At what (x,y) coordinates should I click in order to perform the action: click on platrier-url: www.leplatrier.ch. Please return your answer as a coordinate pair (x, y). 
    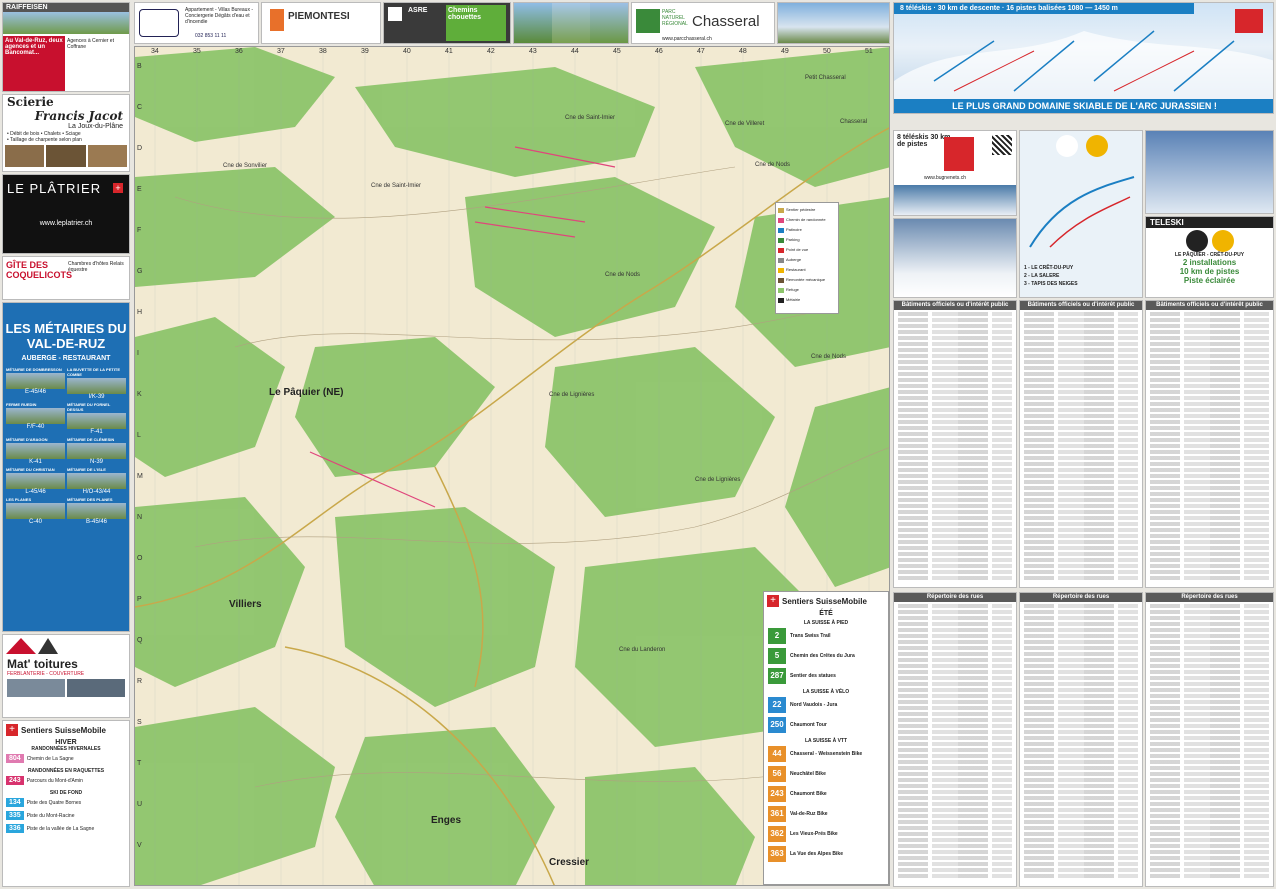
    Looking at the image, I should click on (66, 223).